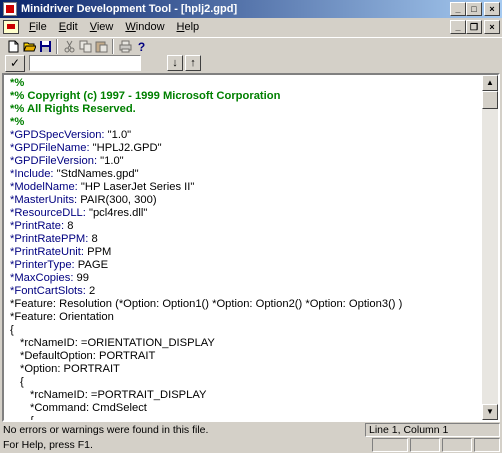 The height and width of the screenshot is (453, 502). What do you see at coordinates (490, 100) in the screenshot?
I see `scroll-thumb` at bounding box center [490, 100].